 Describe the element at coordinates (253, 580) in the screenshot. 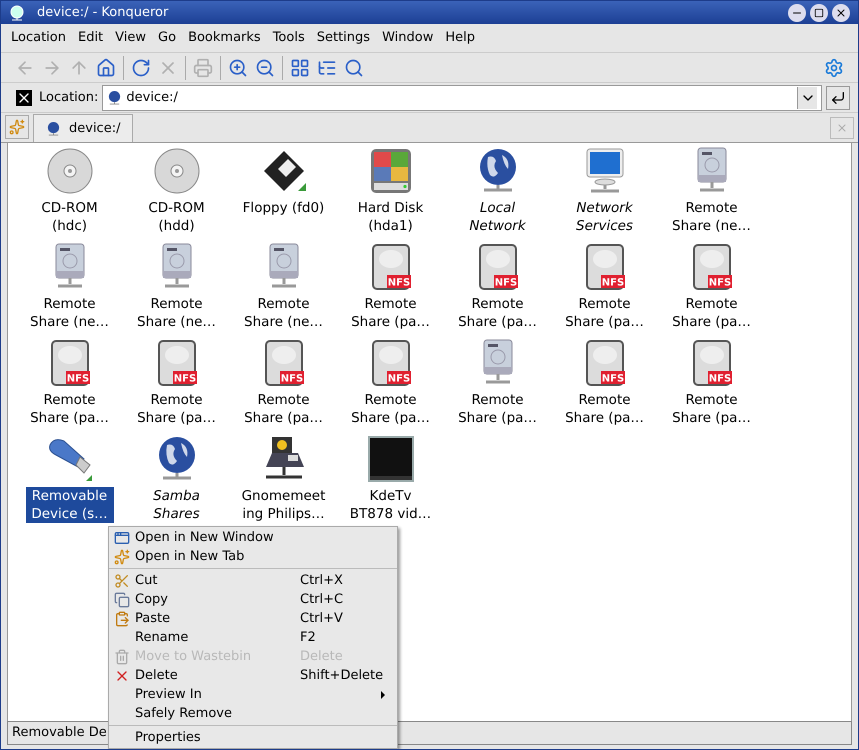

I see `menu-item: Cut Ctrl+X` at that location.